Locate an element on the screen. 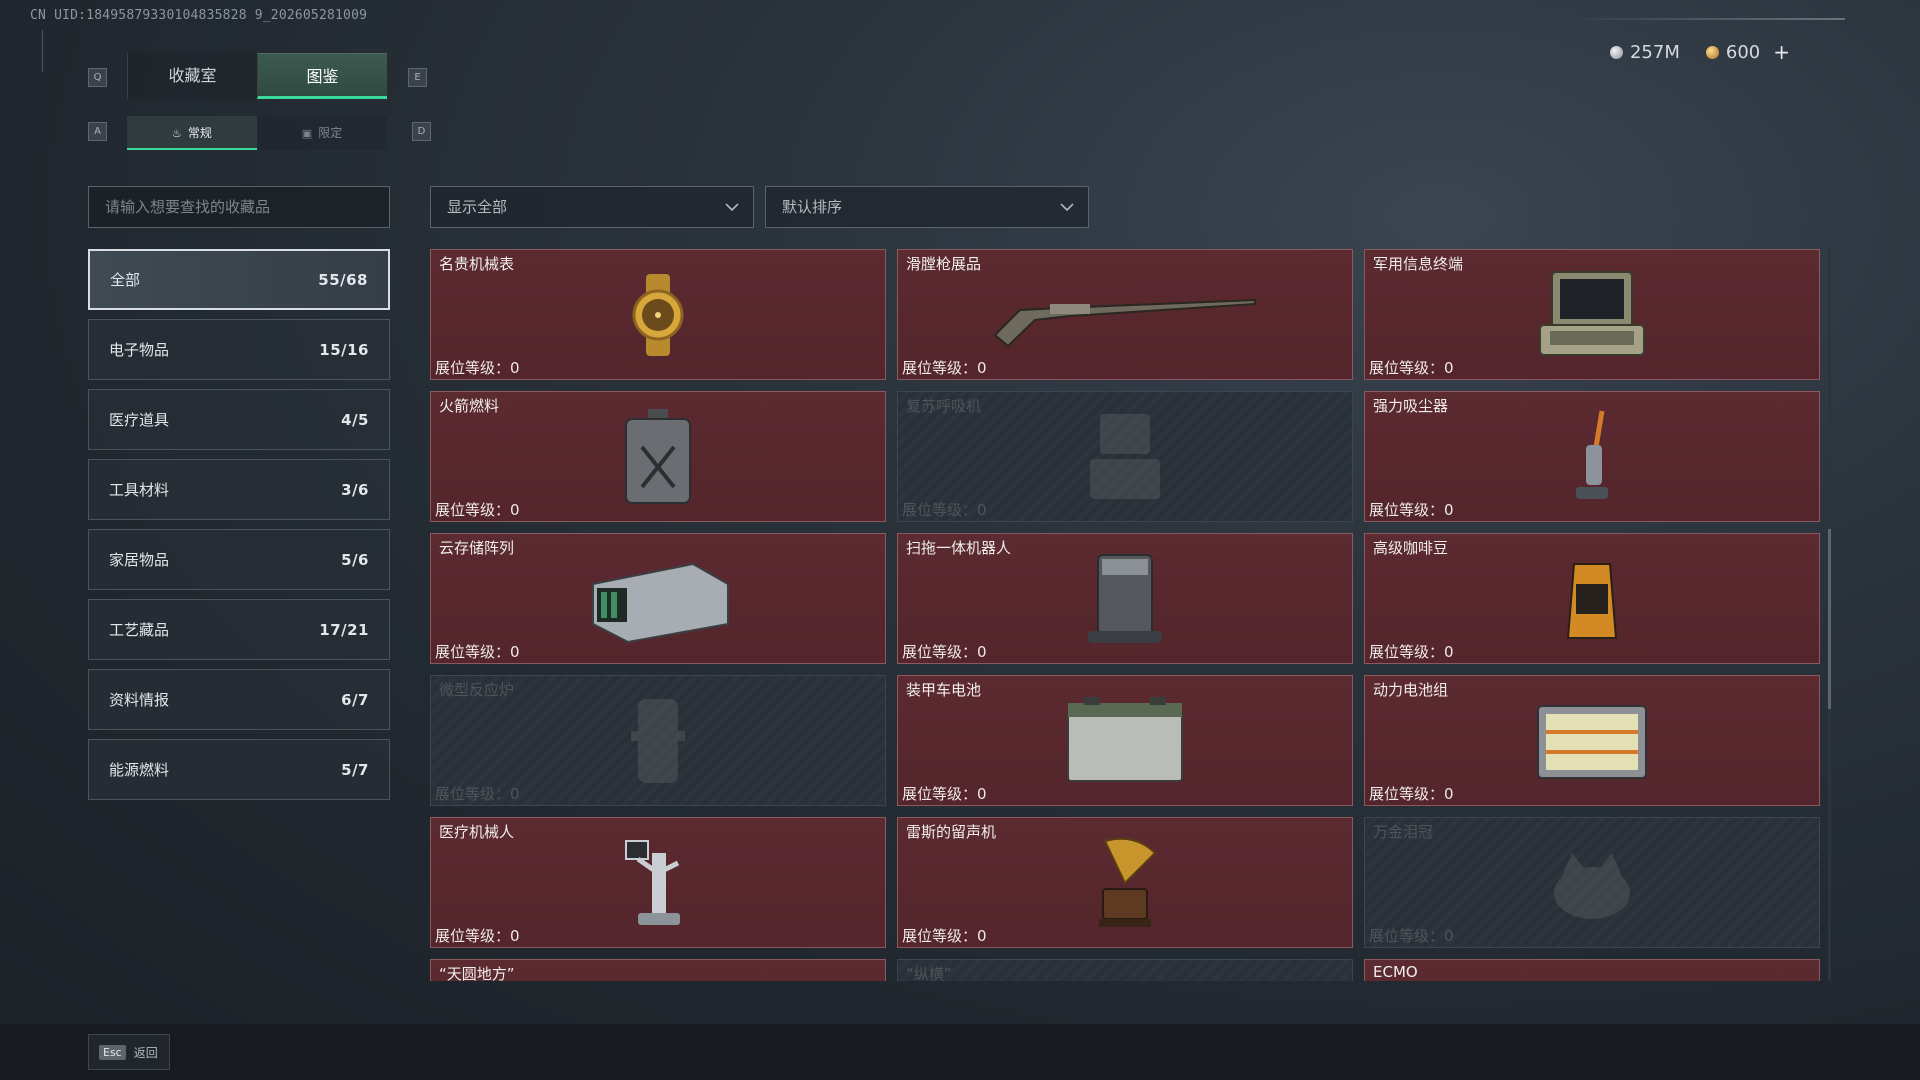  search-input: 请输入想要查找的收藏品 is located at coordinates (239, 207).